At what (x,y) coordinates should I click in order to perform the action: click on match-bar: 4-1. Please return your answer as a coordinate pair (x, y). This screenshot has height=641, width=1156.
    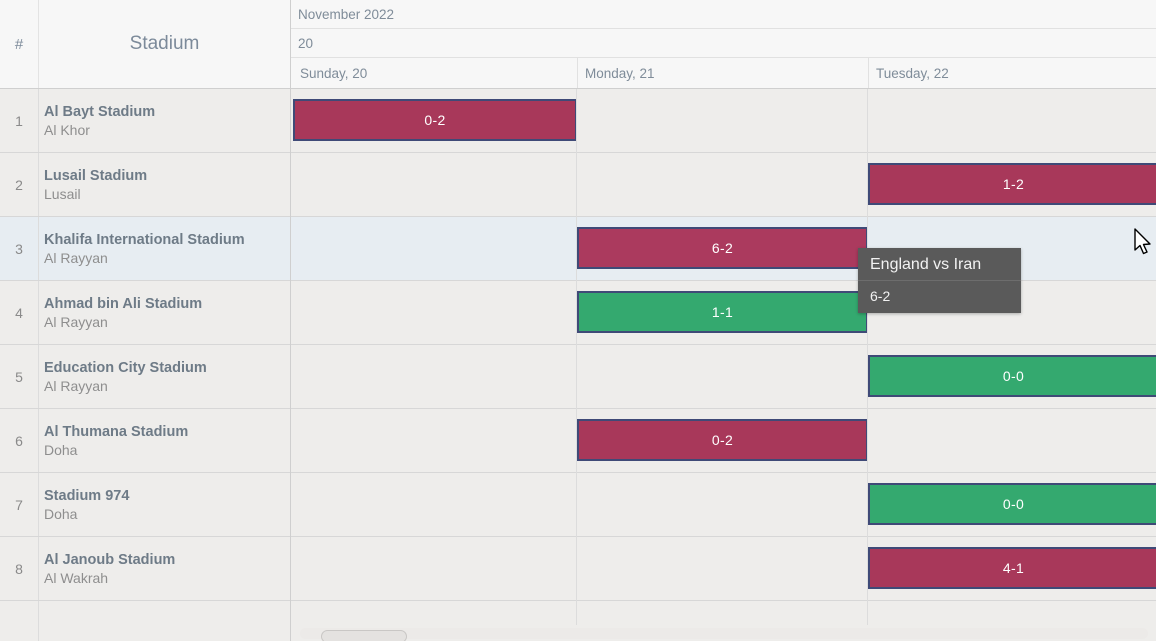
    Looking at the image, I should click on (1012, 568).